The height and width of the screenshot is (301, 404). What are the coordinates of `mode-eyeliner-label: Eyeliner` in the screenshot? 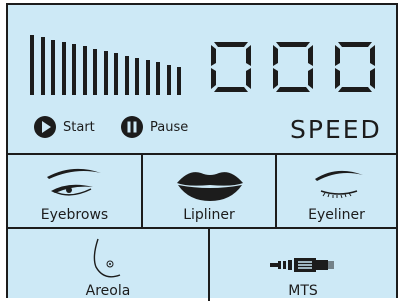 It's located at (336, 215).